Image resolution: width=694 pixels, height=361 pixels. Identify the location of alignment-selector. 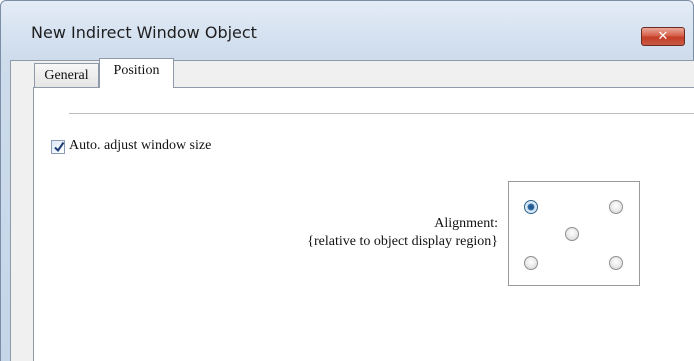
(574, 233).